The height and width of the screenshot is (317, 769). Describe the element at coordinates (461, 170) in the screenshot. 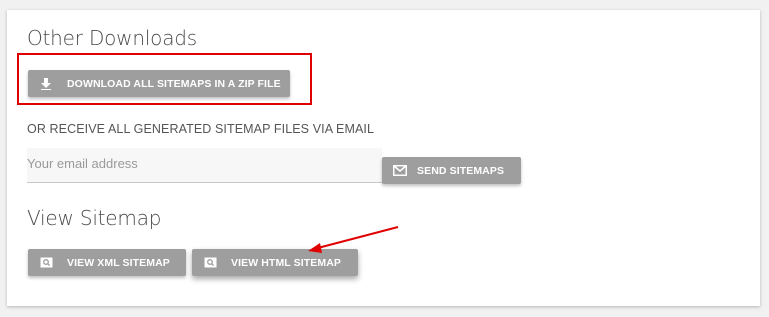

I see `send-sitemaps-label: SEND SITEMAPS` at that location.